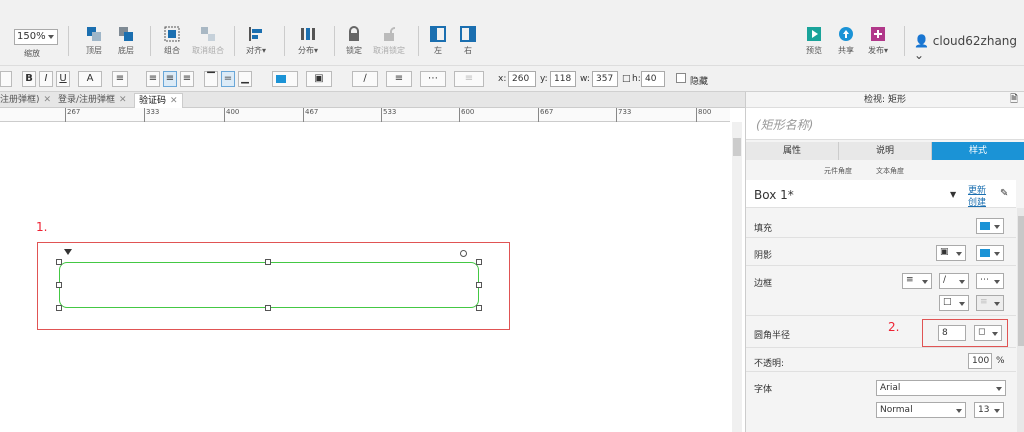 The image size is (1024, 432). Describe the element at coordinates (522, 79) in the screenshot. I see `x-input: 260` at that location.